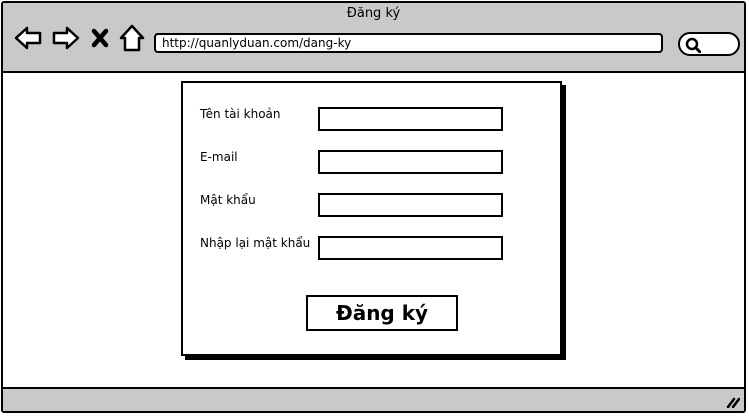 The height and width of the screenshot is (416, 749). Describe the element at coordinates (104, 38) in the screenshot. I see `close-x-icon` at that location.